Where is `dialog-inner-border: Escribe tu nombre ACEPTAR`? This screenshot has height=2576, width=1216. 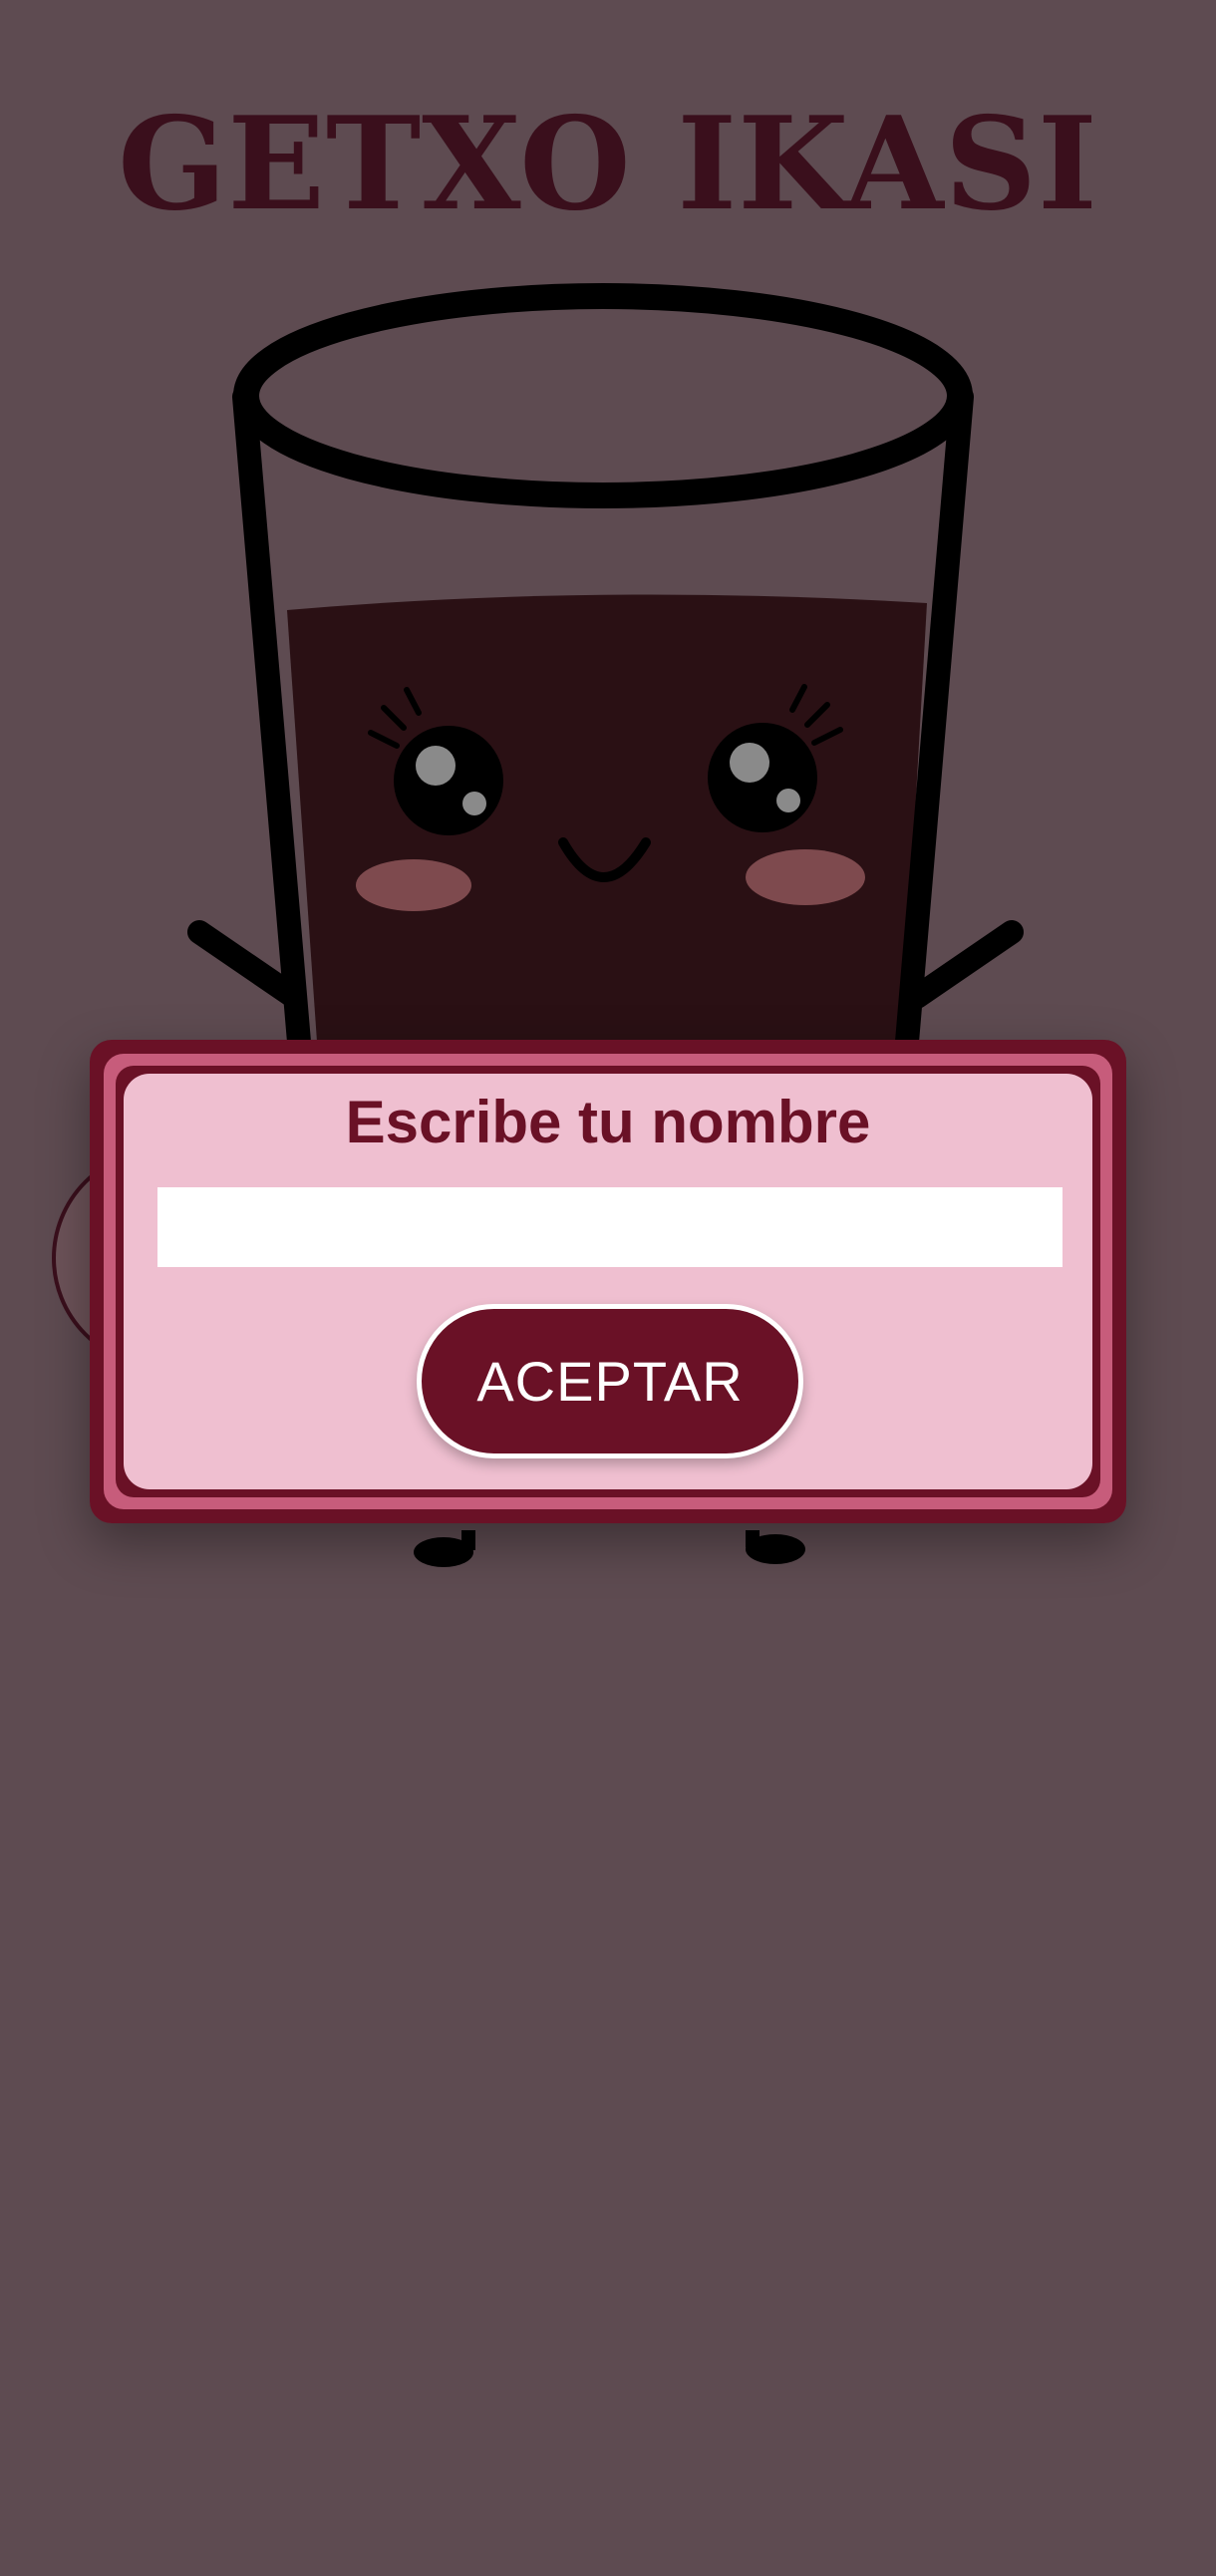 dialog-inner-border: Escribe tu nombre ACEPTAR is located at coordinates (608, 1281).